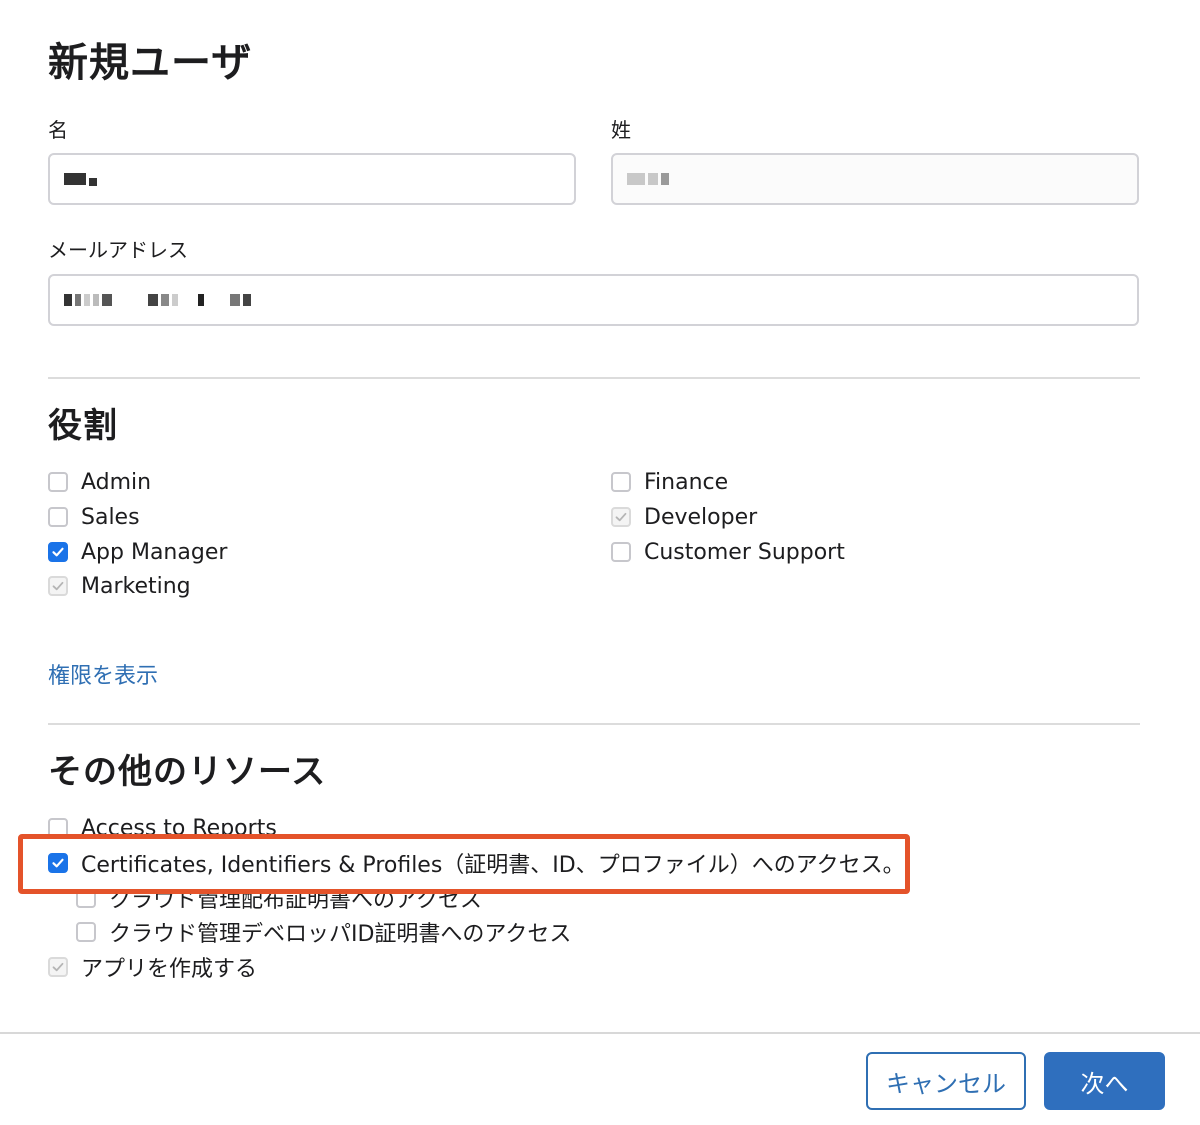 This screenshot has height=1125, width=1200. I want to click on role-marketing: Marketing, so click(119, 586).